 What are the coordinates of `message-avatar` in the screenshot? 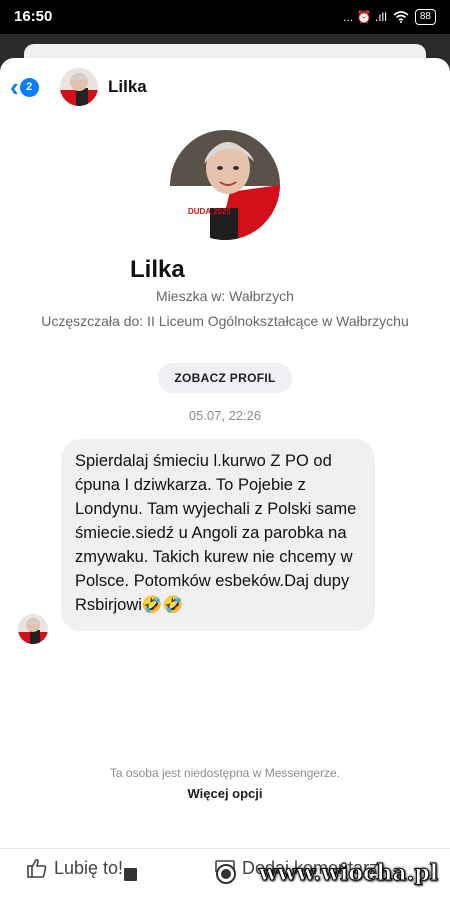 It's located at (33, 629).